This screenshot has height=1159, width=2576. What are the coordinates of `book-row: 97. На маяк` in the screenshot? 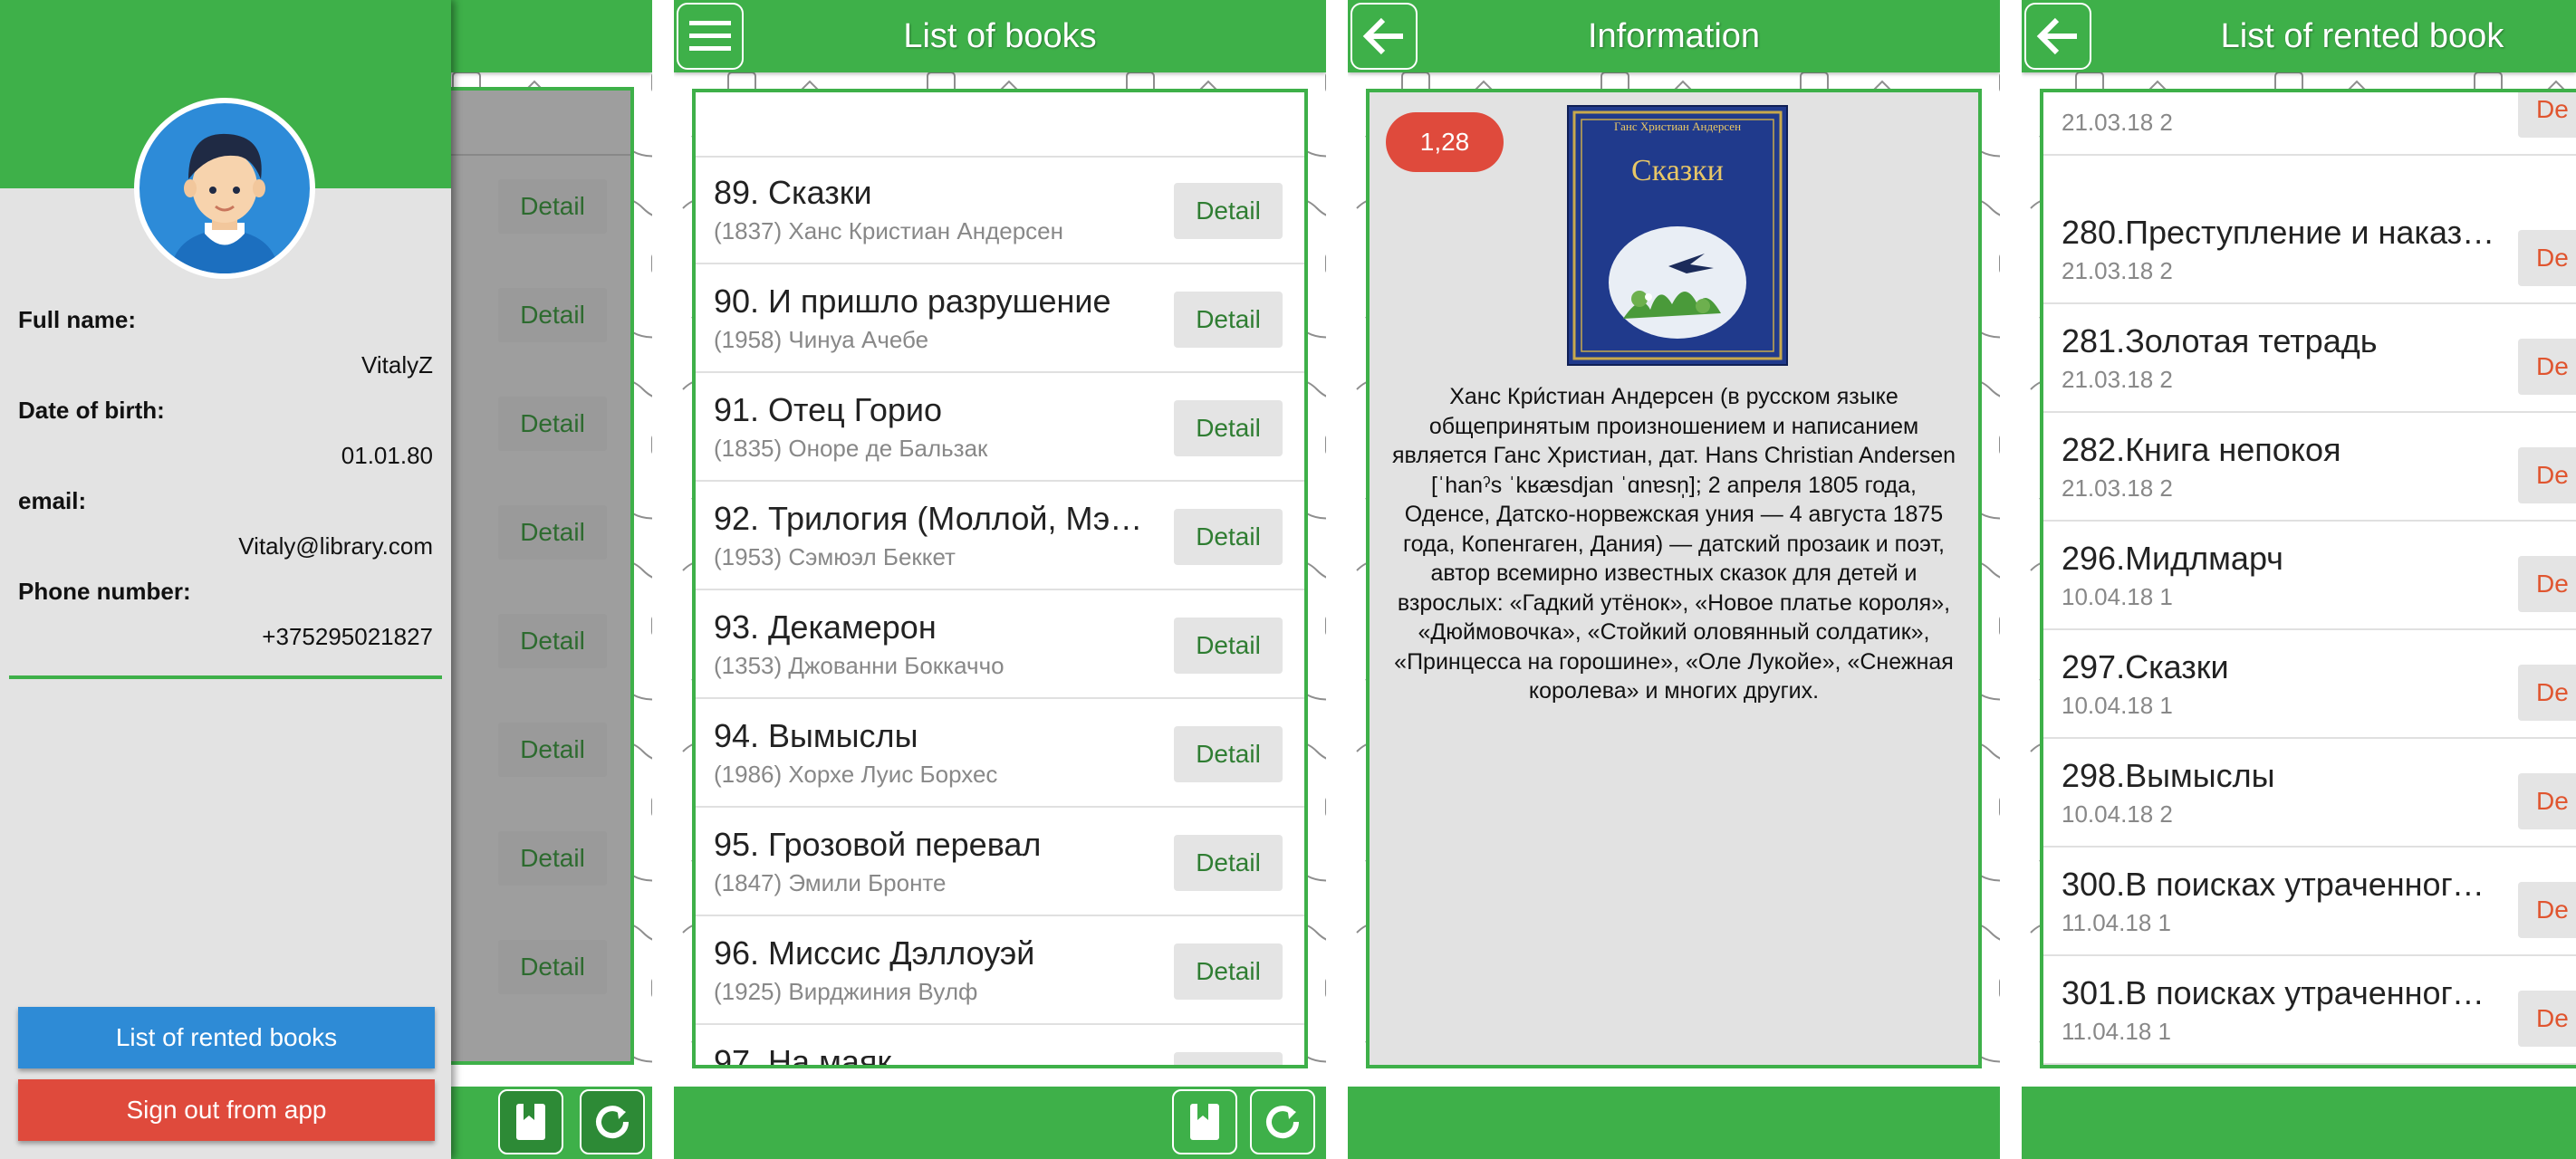 It's located at (1000, 1047).